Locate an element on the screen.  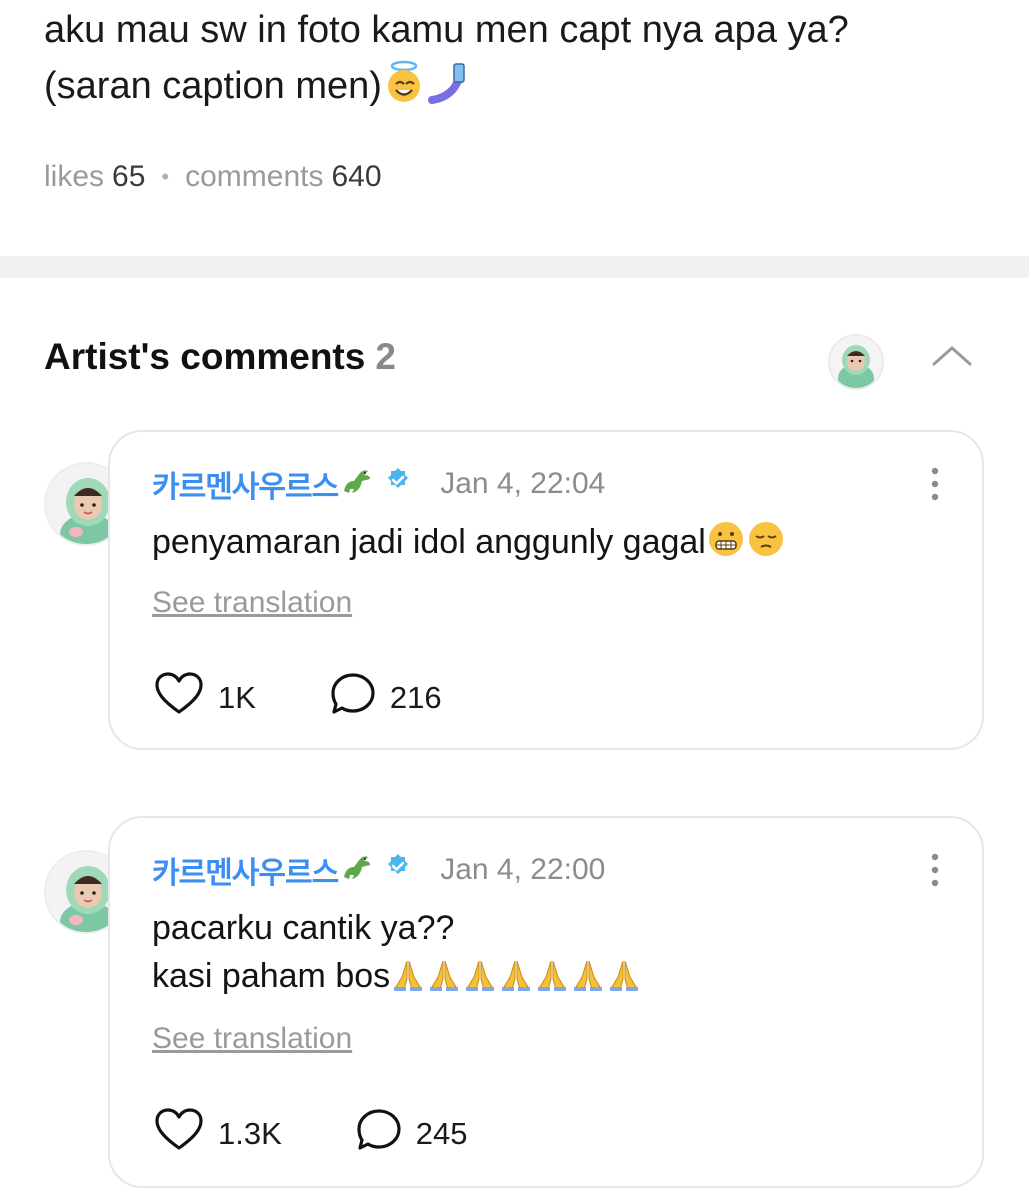
artist-comments-title: Artist's comments is located at coordinates (205, 356).